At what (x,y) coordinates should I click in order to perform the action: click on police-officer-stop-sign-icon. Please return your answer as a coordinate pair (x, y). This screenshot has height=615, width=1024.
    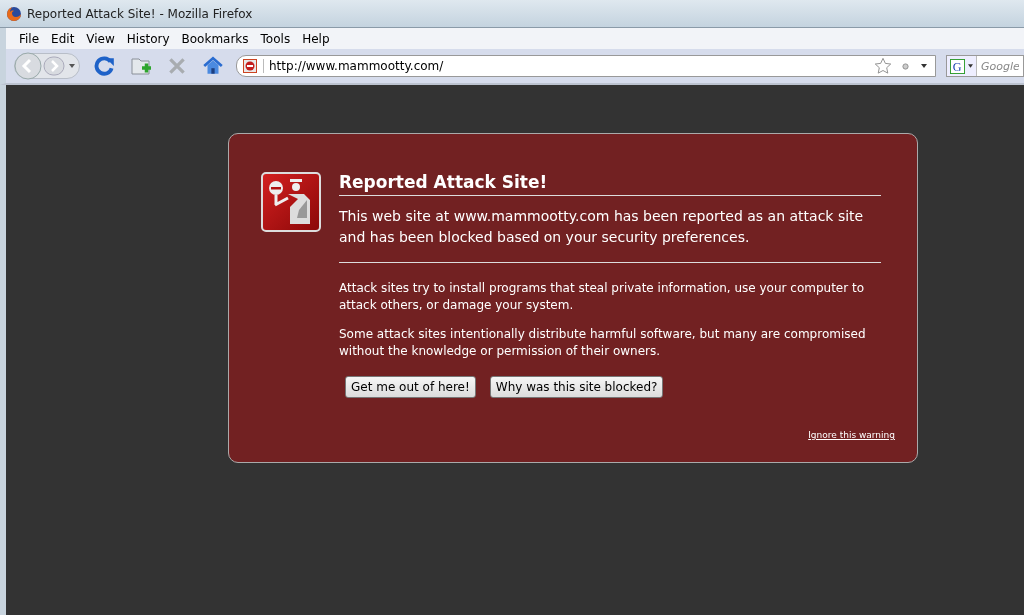
    Looking at the image, I should click on (291, 202).